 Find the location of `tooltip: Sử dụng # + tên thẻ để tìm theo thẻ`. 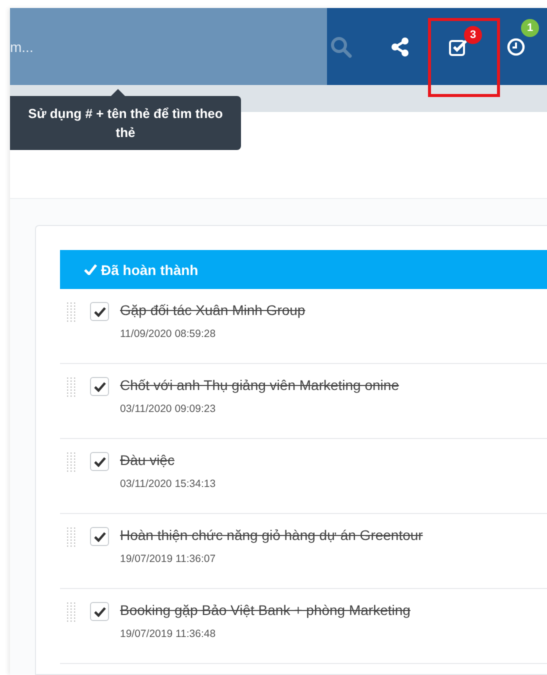

tooltip: Sử dụng # + tên thẻ để tìm theo thẻ is located at coordinates (125, 123).